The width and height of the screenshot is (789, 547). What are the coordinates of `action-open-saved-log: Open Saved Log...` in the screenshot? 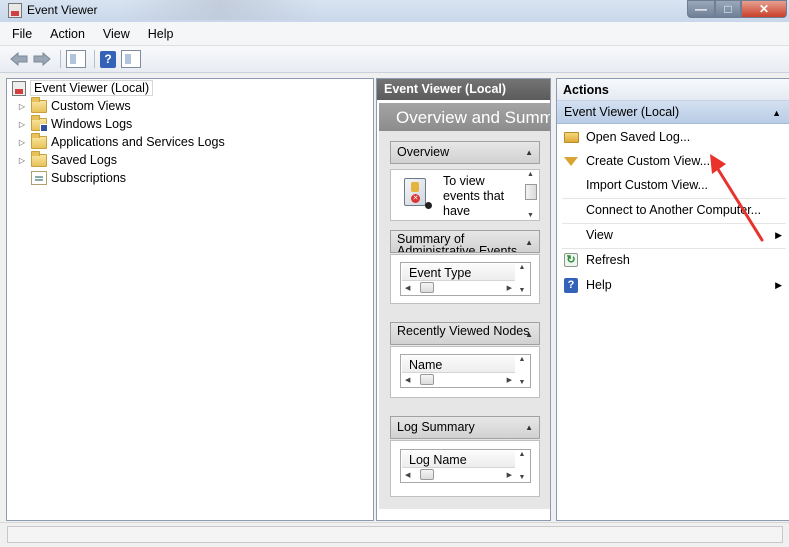 It's located at (673, 137).